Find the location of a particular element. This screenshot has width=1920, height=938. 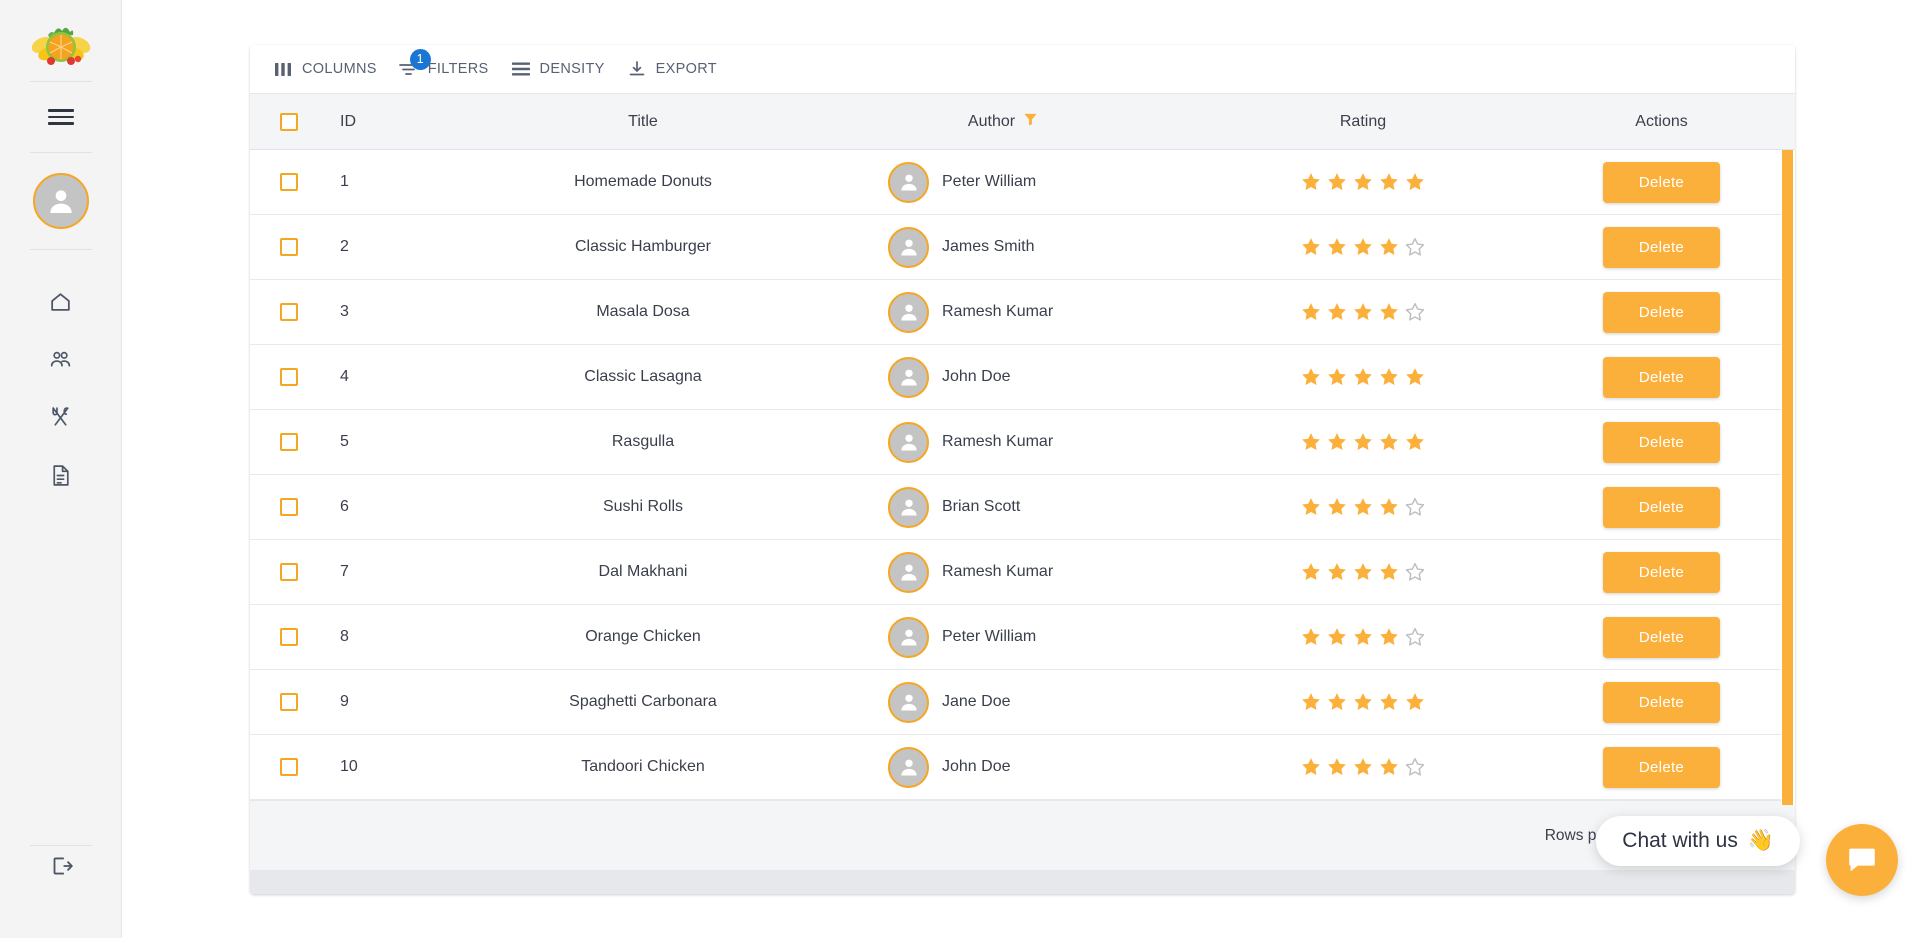

sidebar-item-profile is located at coordinates (61, 201).